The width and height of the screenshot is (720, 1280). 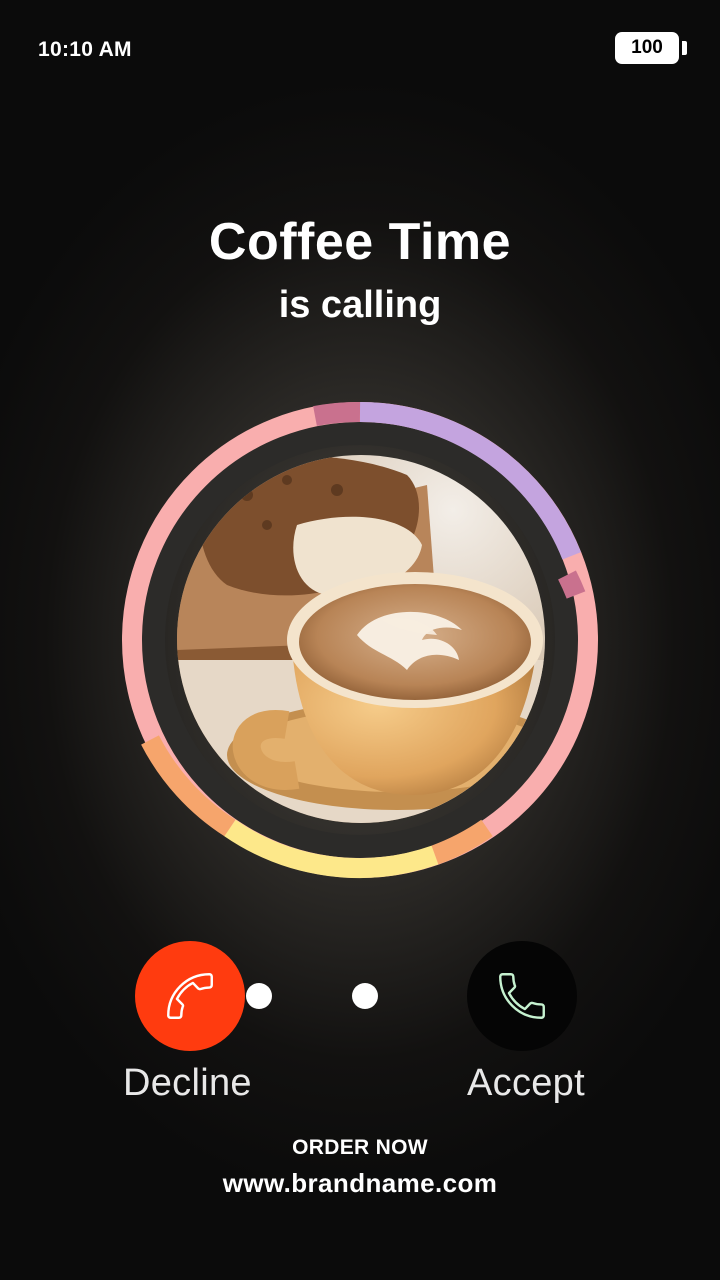 I want to click on accept-button, so click(x=522, y=996).